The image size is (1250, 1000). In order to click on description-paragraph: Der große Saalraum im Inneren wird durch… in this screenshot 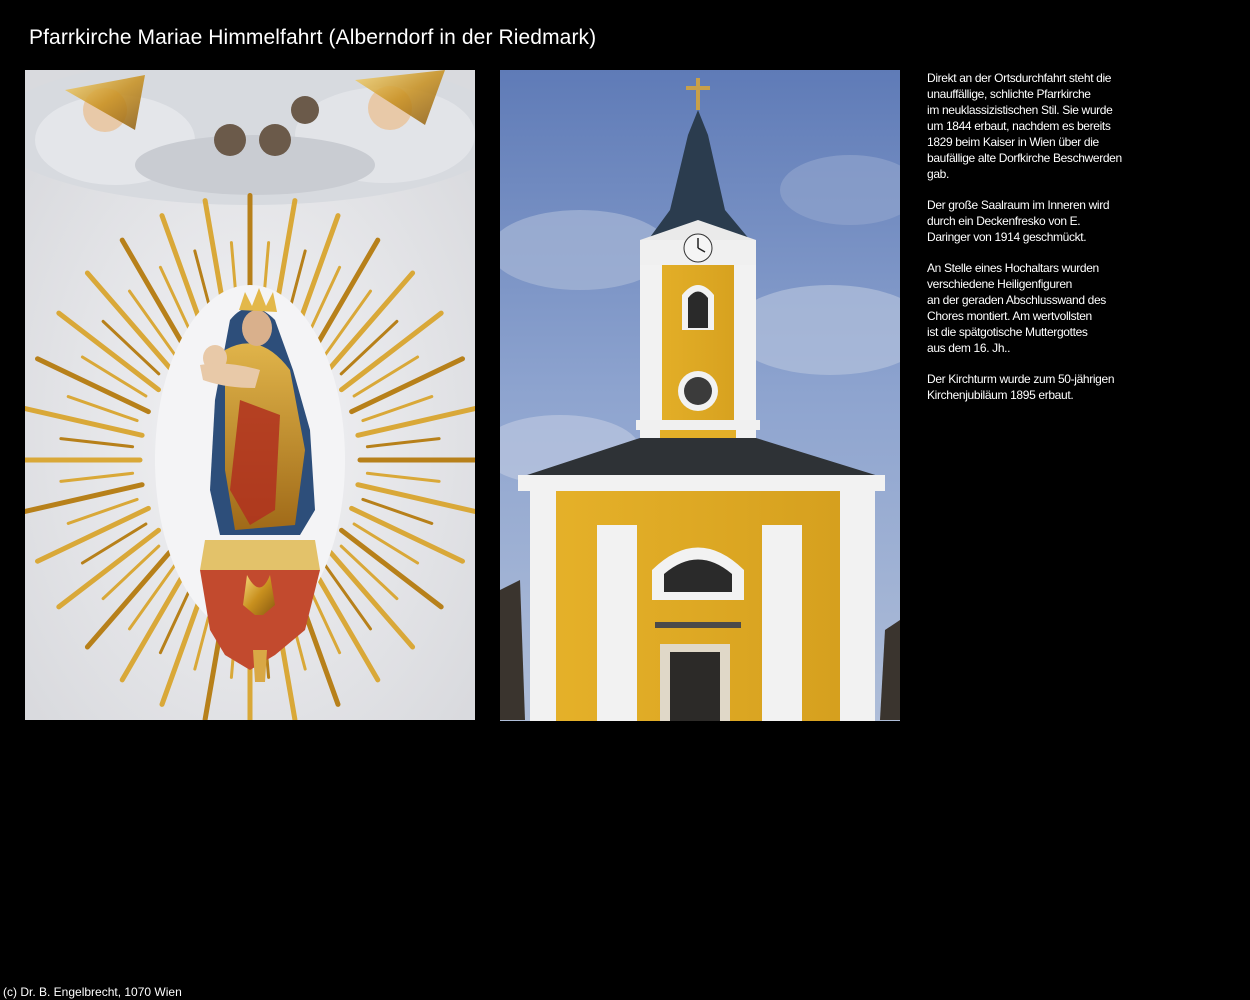, I will do `click(1018, 221)`.